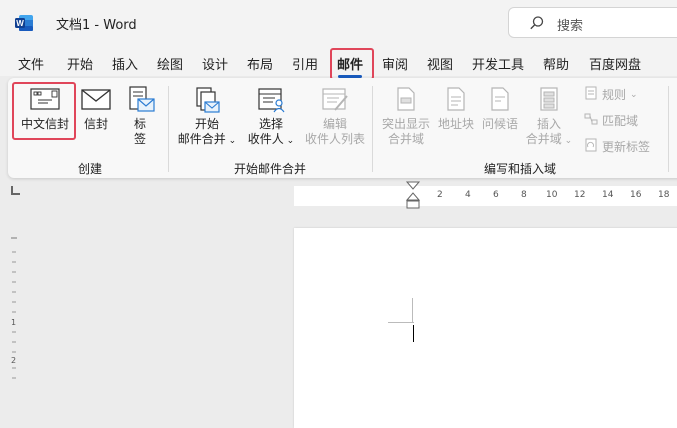 The image size is (677, 428). I want to click on start-mail-merge-text: 邮件合并, so click(201, 139).